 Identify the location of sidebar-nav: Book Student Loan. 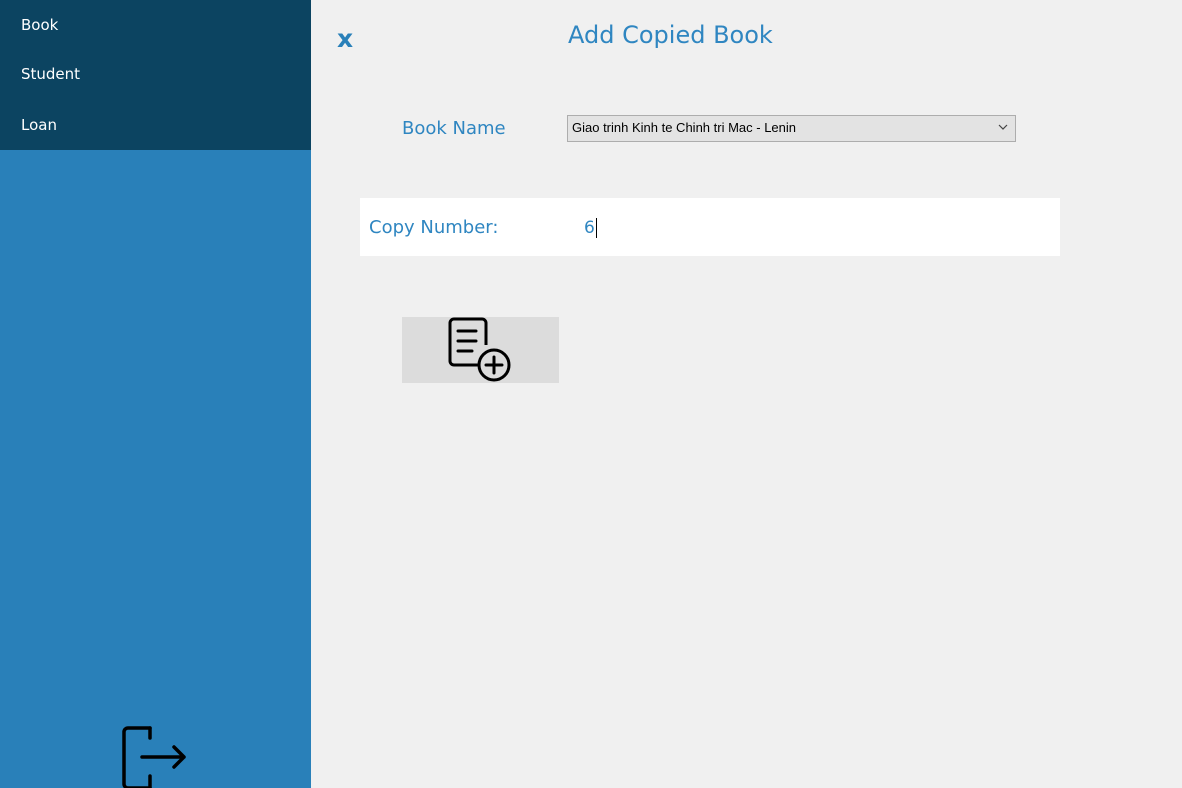
(155, 75).